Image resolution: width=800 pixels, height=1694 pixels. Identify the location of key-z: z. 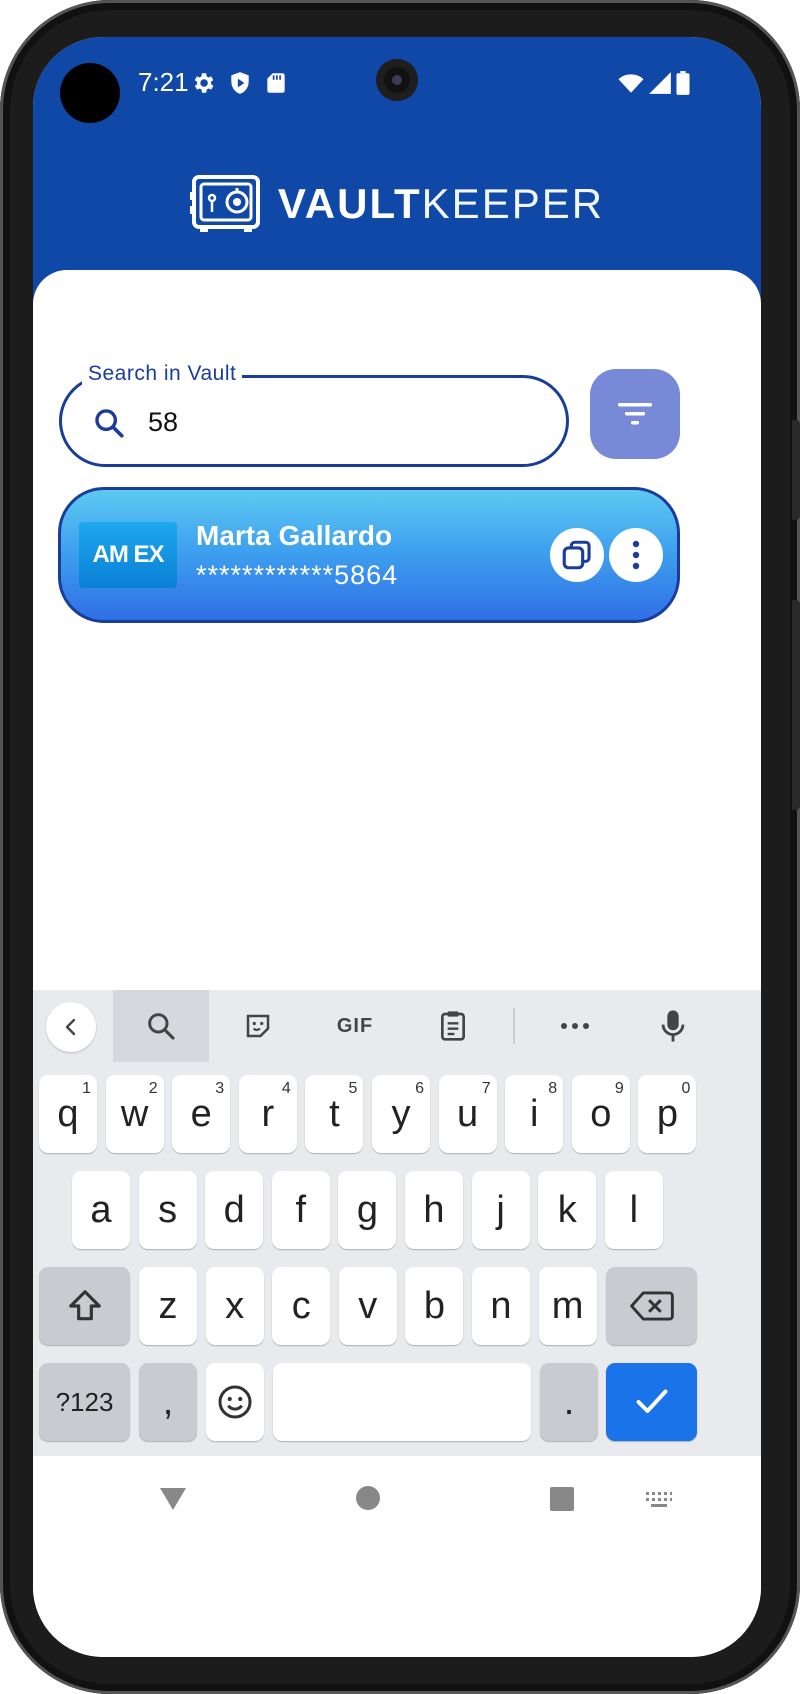
(168, 1306).